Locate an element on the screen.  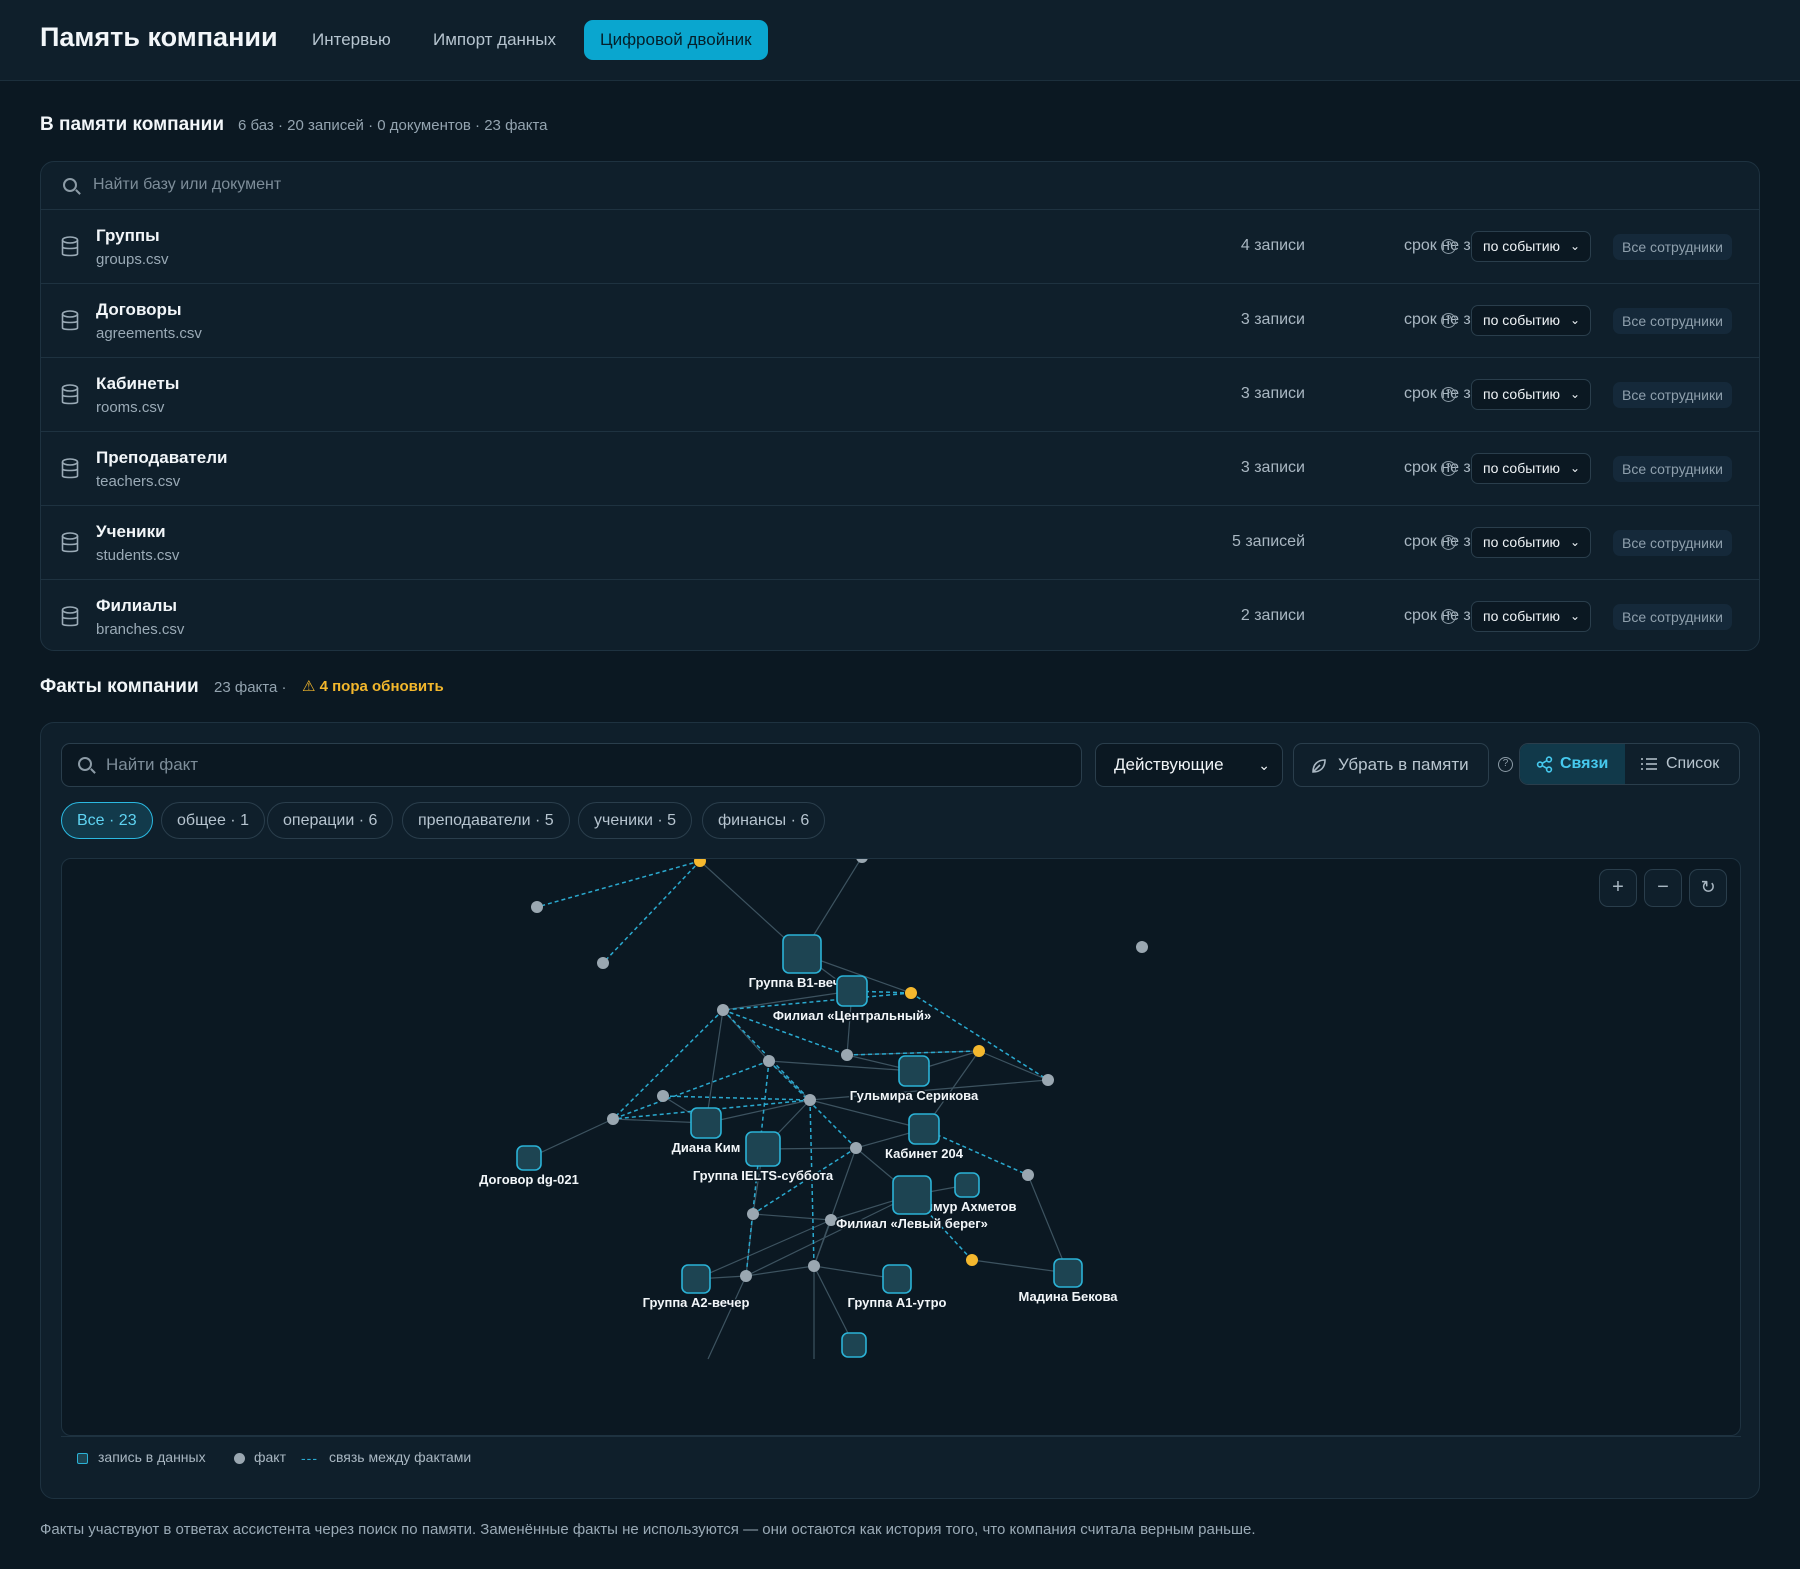
tab-digital-twin: Цифровой двойник is located at coordinates (676, 40).